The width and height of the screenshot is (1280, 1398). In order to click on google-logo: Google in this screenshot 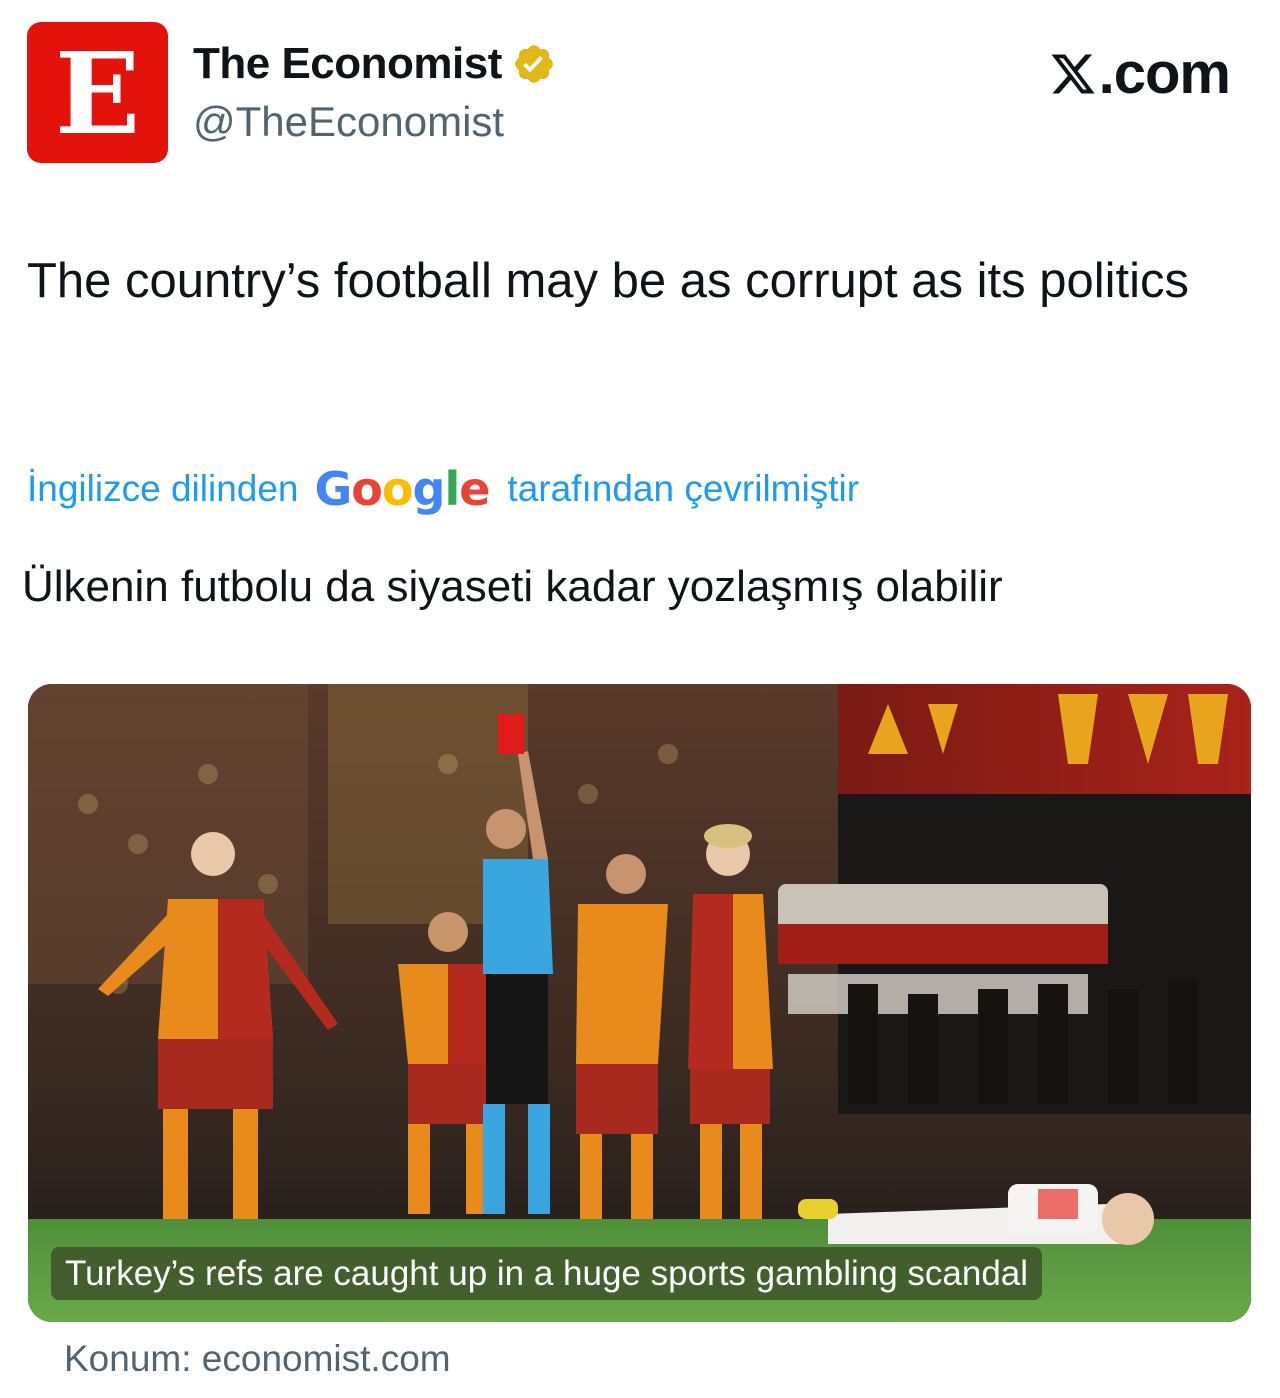, I will do `click(402, 489)`.